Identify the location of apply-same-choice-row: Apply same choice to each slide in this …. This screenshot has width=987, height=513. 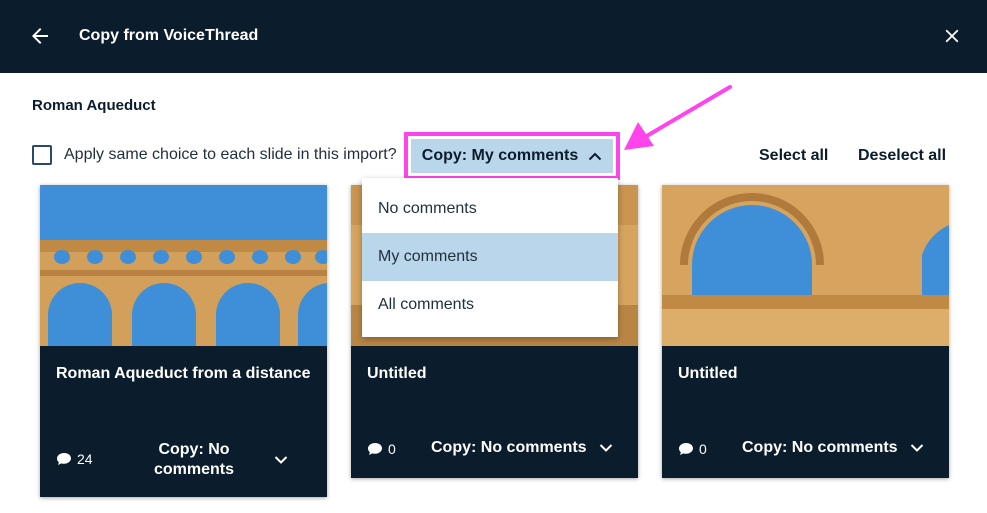
(214, 155).